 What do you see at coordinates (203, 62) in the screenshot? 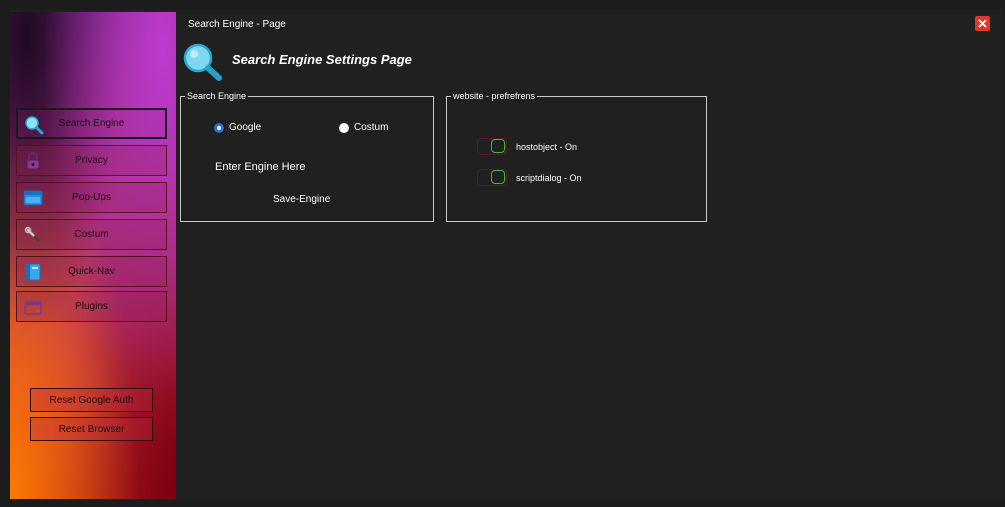
I see `magnifier-icon` at bounding box center [203, 62].